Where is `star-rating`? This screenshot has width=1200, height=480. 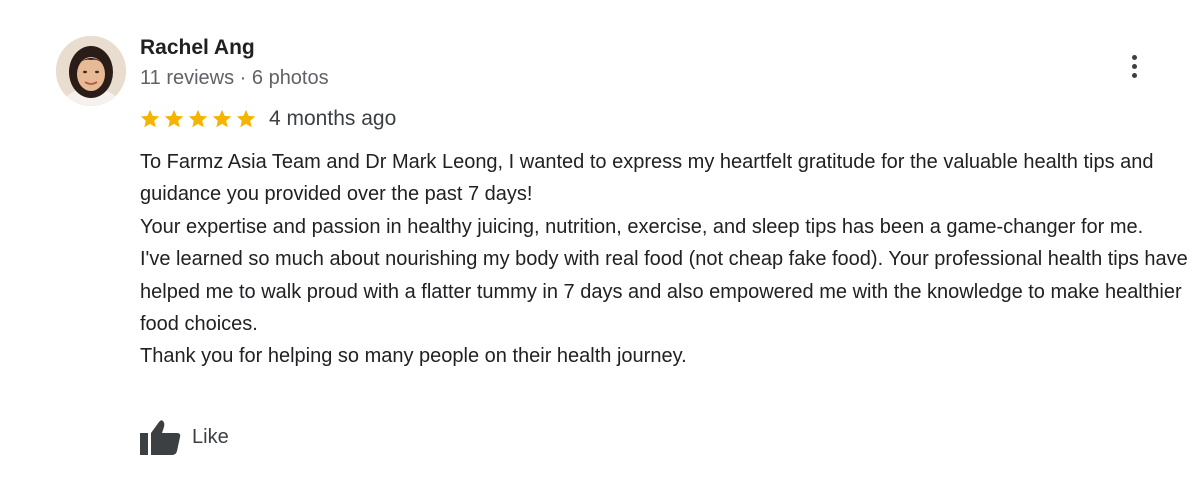
star-rating is located at coordinates (198, 119).